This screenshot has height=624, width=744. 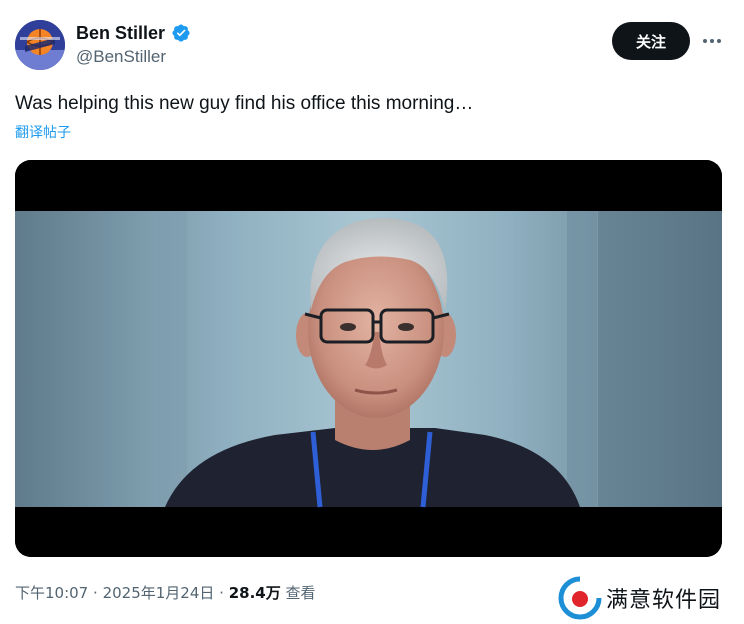 I want to click on author-display-name: Ben Stiller, so click(x=120, y=33).